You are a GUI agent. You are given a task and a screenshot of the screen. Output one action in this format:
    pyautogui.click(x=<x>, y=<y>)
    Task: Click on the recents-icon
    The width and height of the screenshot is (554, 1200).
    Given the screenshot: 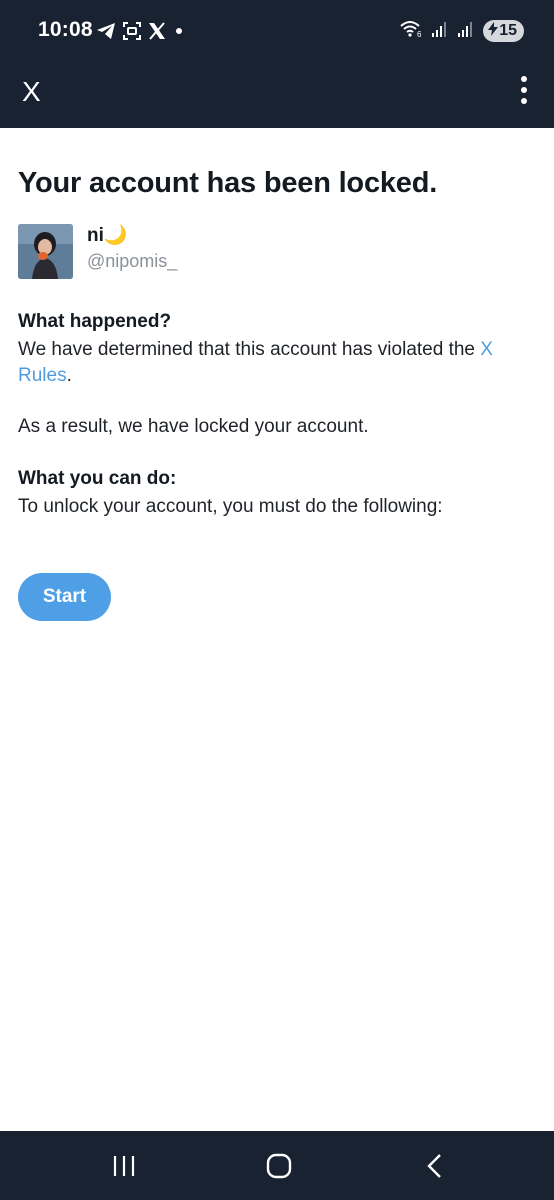 What is the action you would take?
    pyautogui.click(x=124, y=1166)
    